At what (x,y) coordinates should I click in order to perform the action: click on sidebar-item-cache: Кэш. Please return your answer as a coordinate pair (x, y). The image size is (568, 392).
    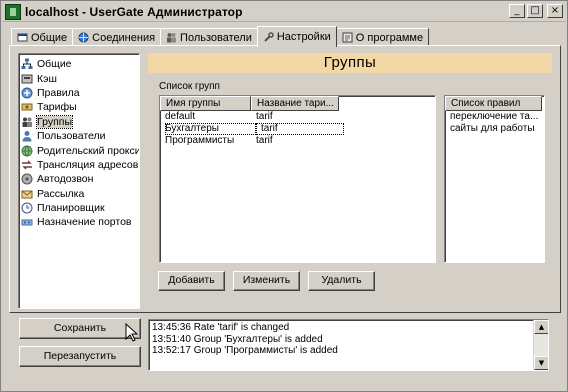
    Looking at the image, I should click on (79, 78).